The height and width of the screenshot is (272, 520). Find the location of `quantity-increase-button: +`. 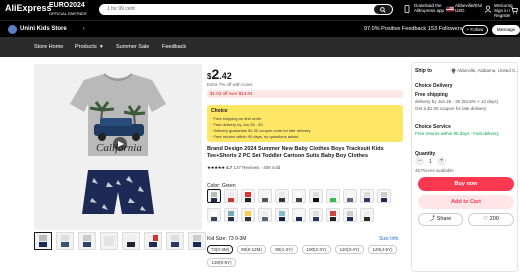

quantity-increase-button: + is located at coordinates (441, 161).